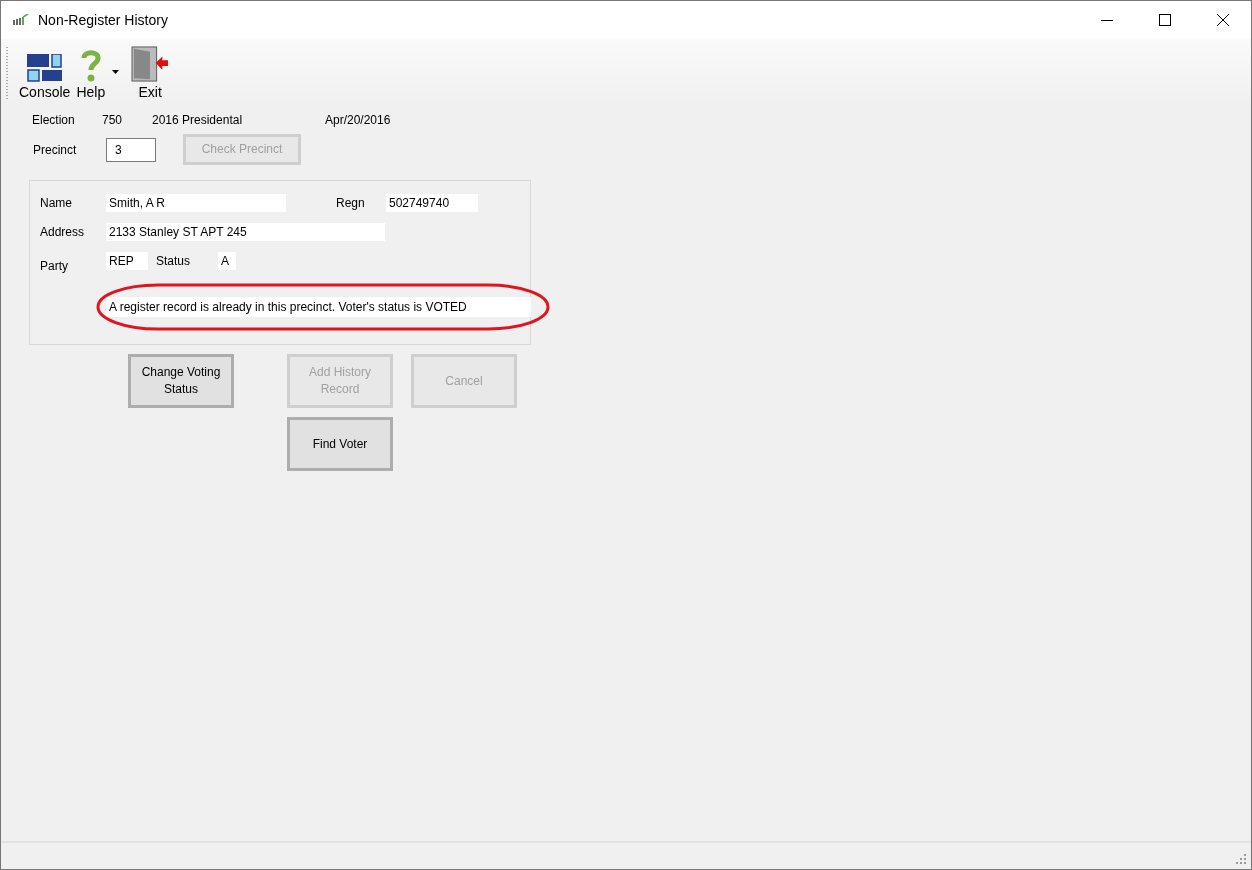 Image resolution: width=1252 pixels, height=870 pixels. What do you see at coordinates (227, 261) in the screenshot?
I see `status-value: A` at bounding box center [227, 261].